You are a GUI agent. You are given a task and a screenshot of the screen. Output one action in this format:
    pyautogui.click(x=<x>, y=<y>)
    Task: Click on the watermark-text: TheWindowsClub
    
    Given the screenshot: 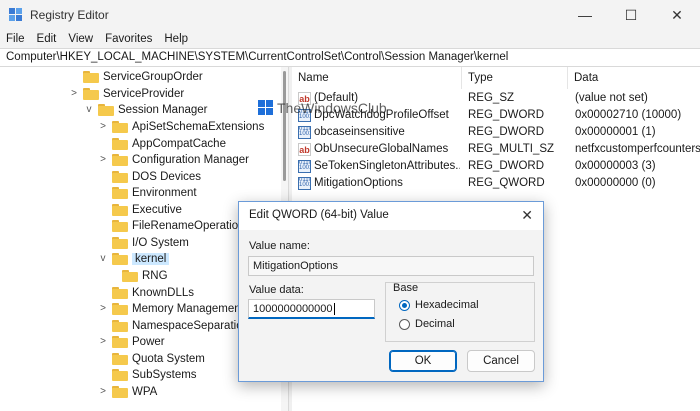 What is the action you would take?
    pyautogui.click(x=332, y=108)
    